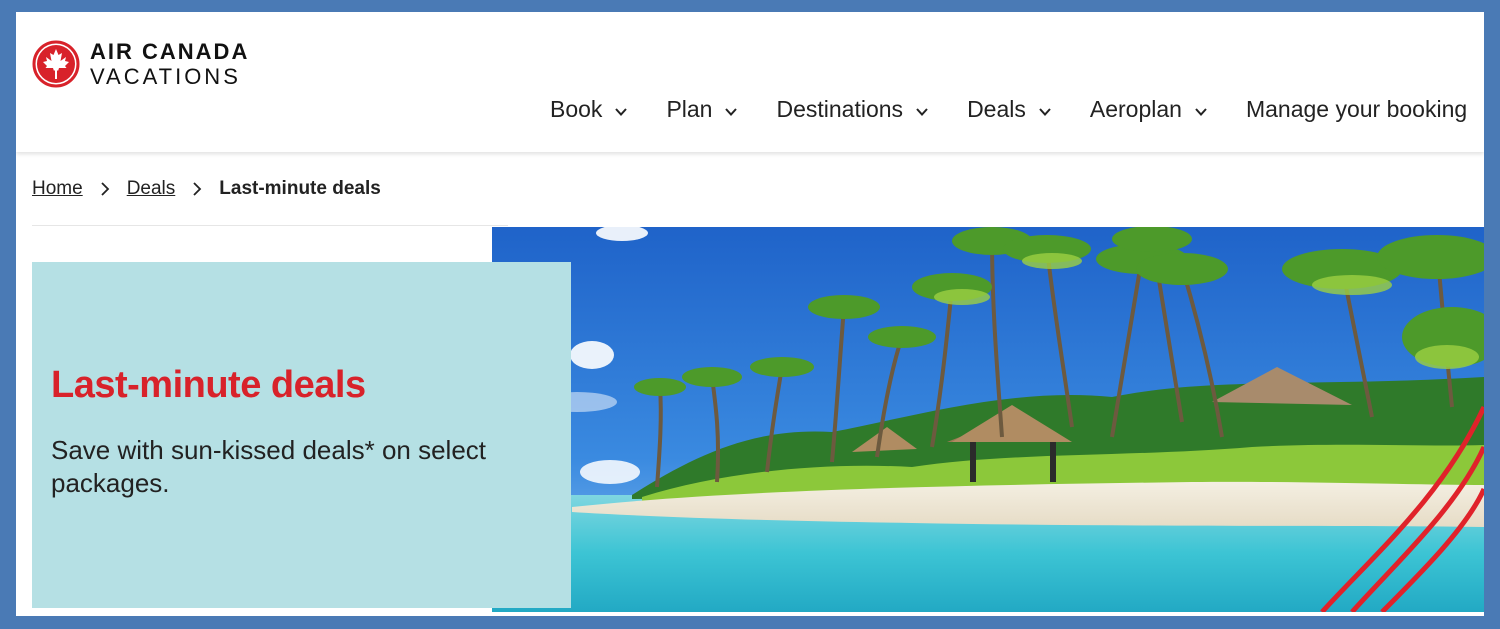 This screenshot has height=629, width=1500. I want to click on brand-line1: AIR CANADA, so click(170, 51).